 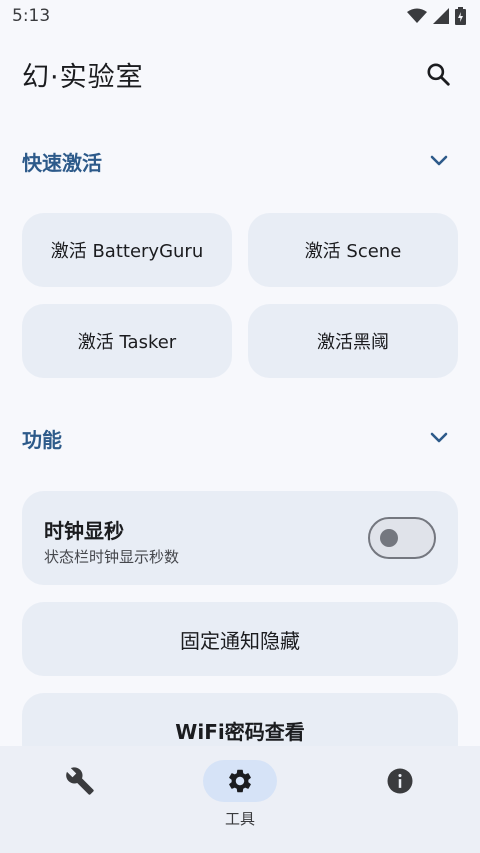 I want to click on info-icon, so click(x=400, y=781).